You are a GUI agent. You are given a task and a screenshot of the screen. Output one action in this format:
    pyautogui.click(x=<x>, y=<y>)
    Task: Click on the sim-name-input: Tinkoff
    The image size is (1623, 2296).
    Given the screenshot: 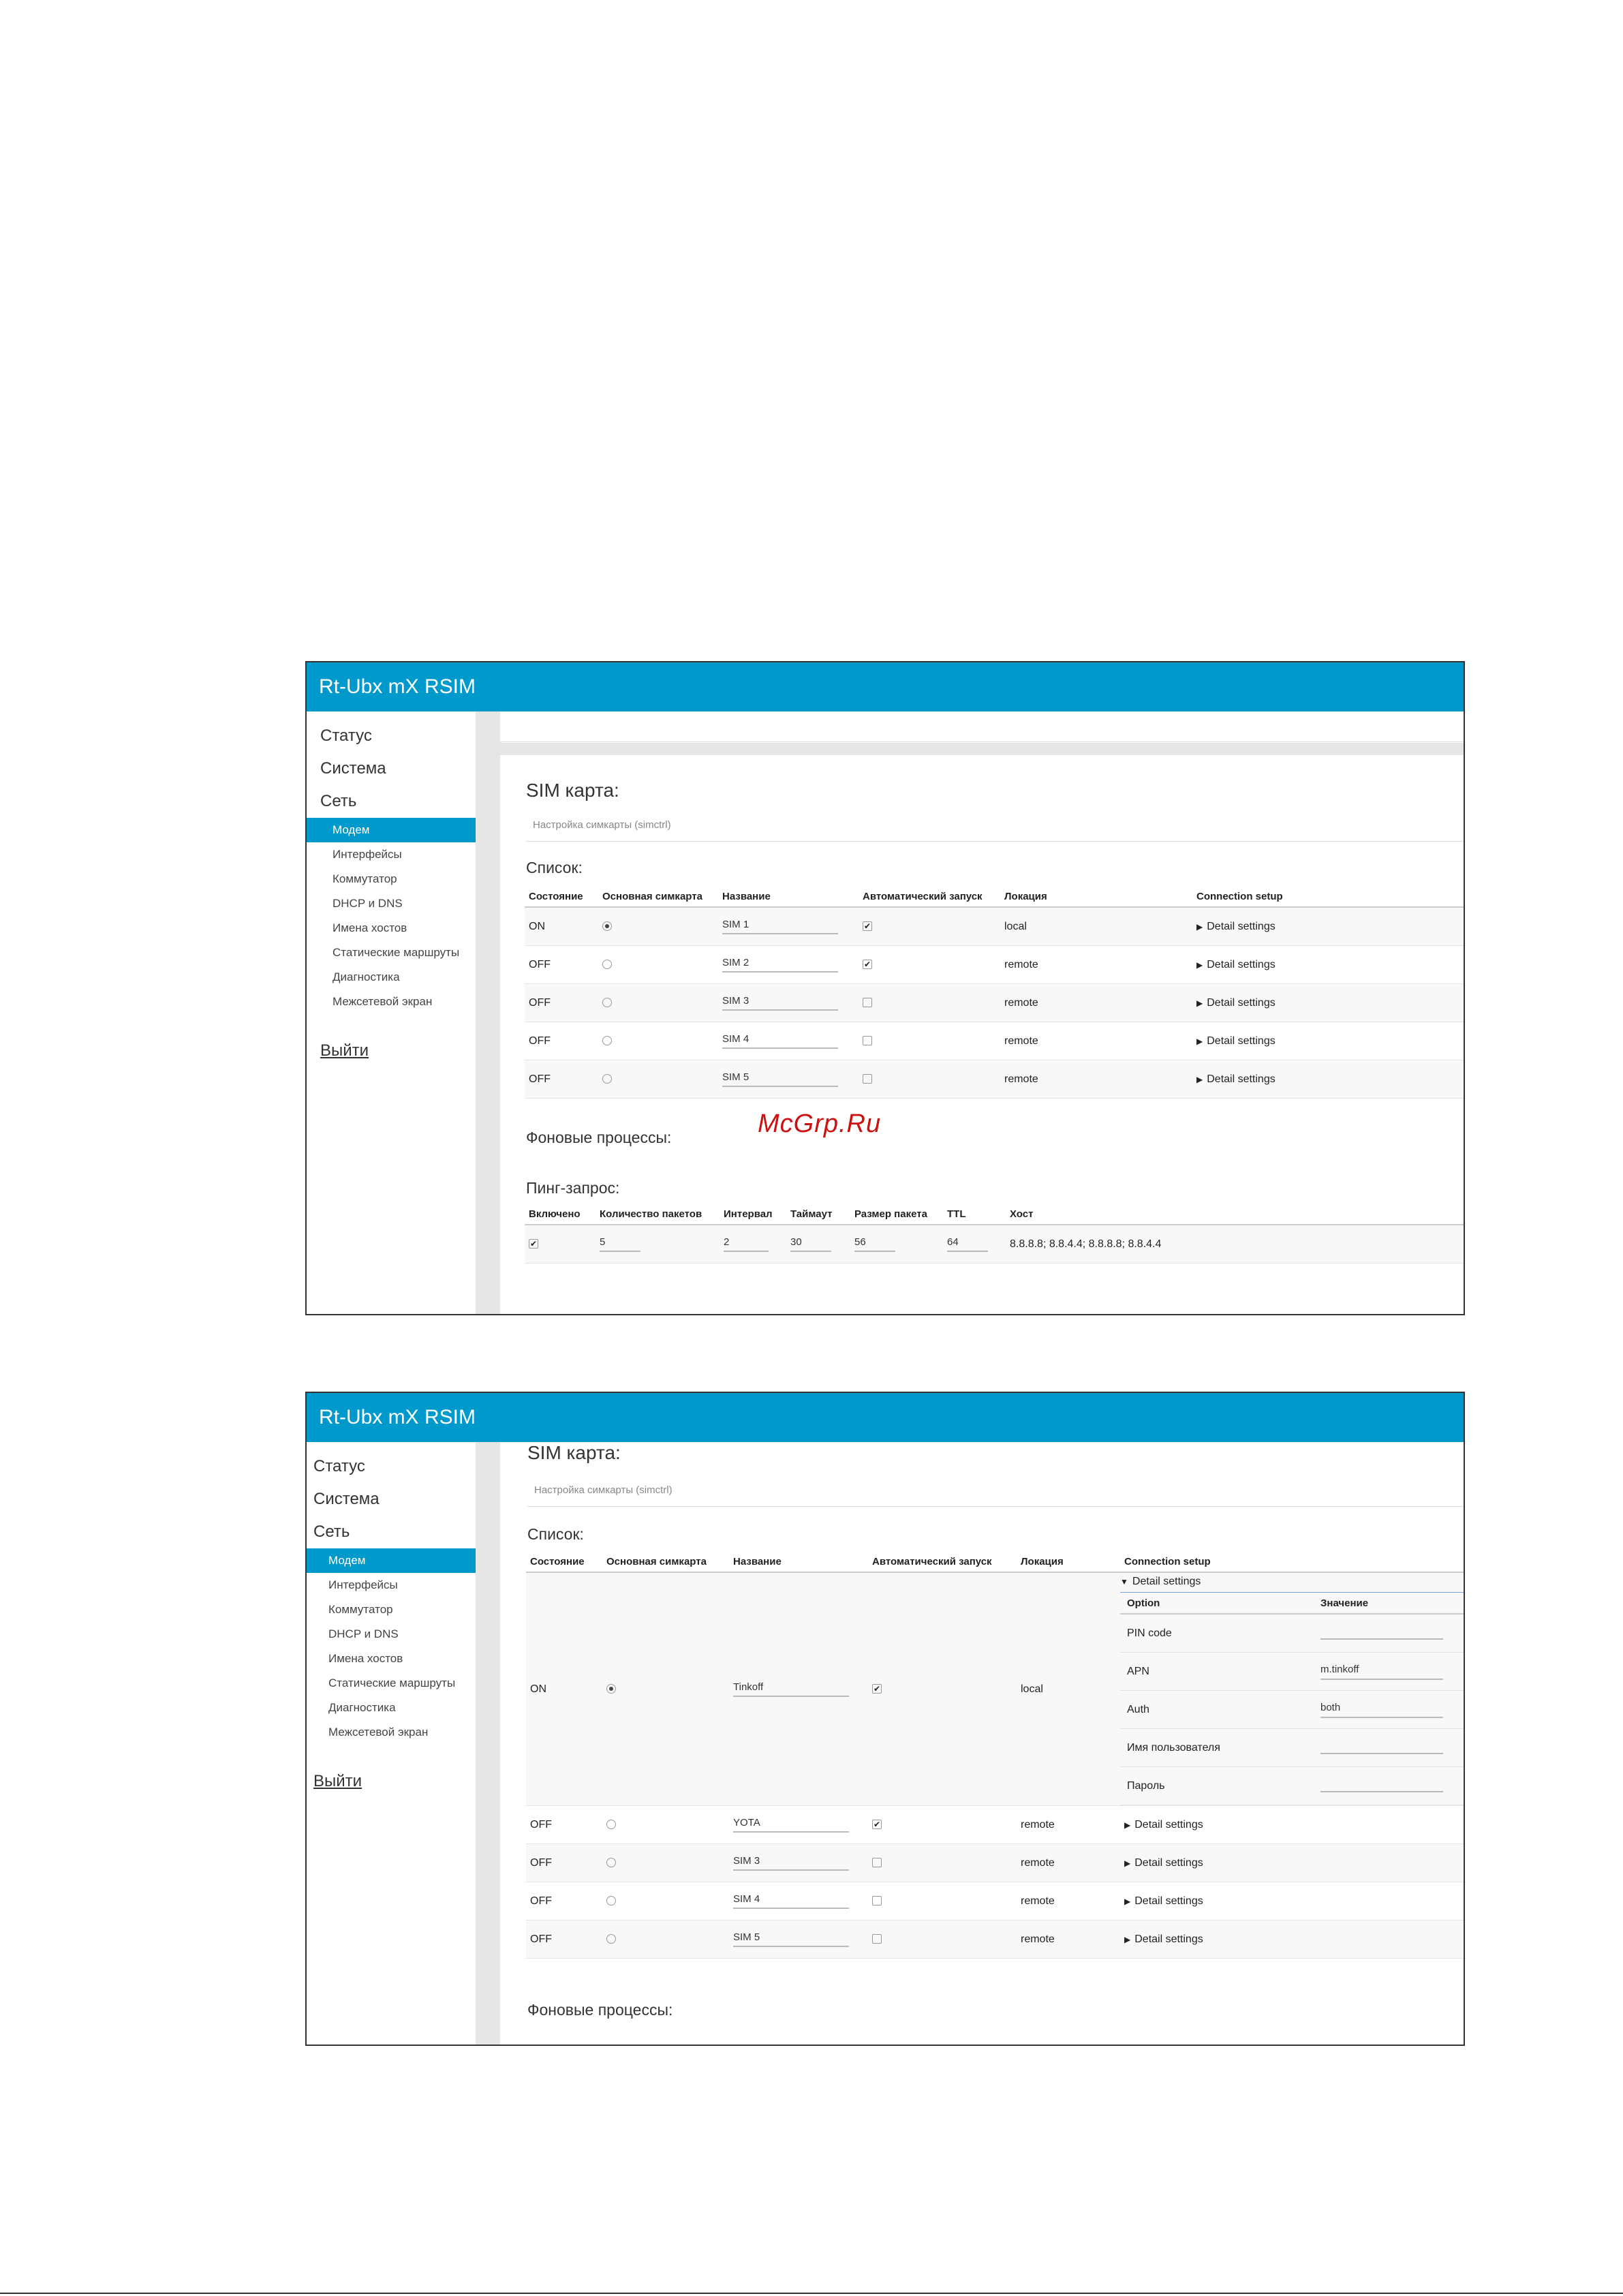 What is the action you would take?
    pyautogui.click(x=791, y=1689)
    